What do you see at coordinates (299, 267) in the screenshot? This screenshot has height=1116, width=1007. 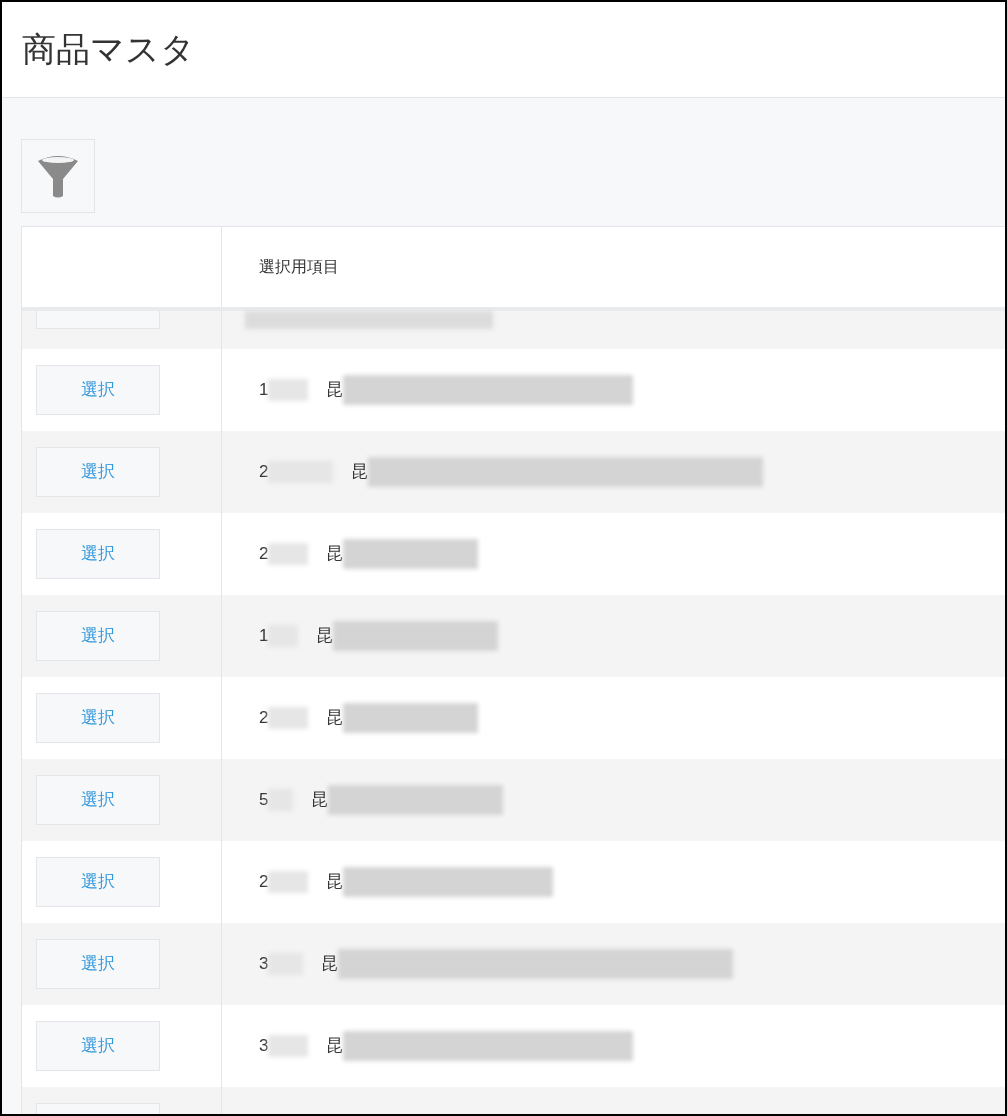 I see `column-header: 選択用項目` at bounding box center [299, 267].